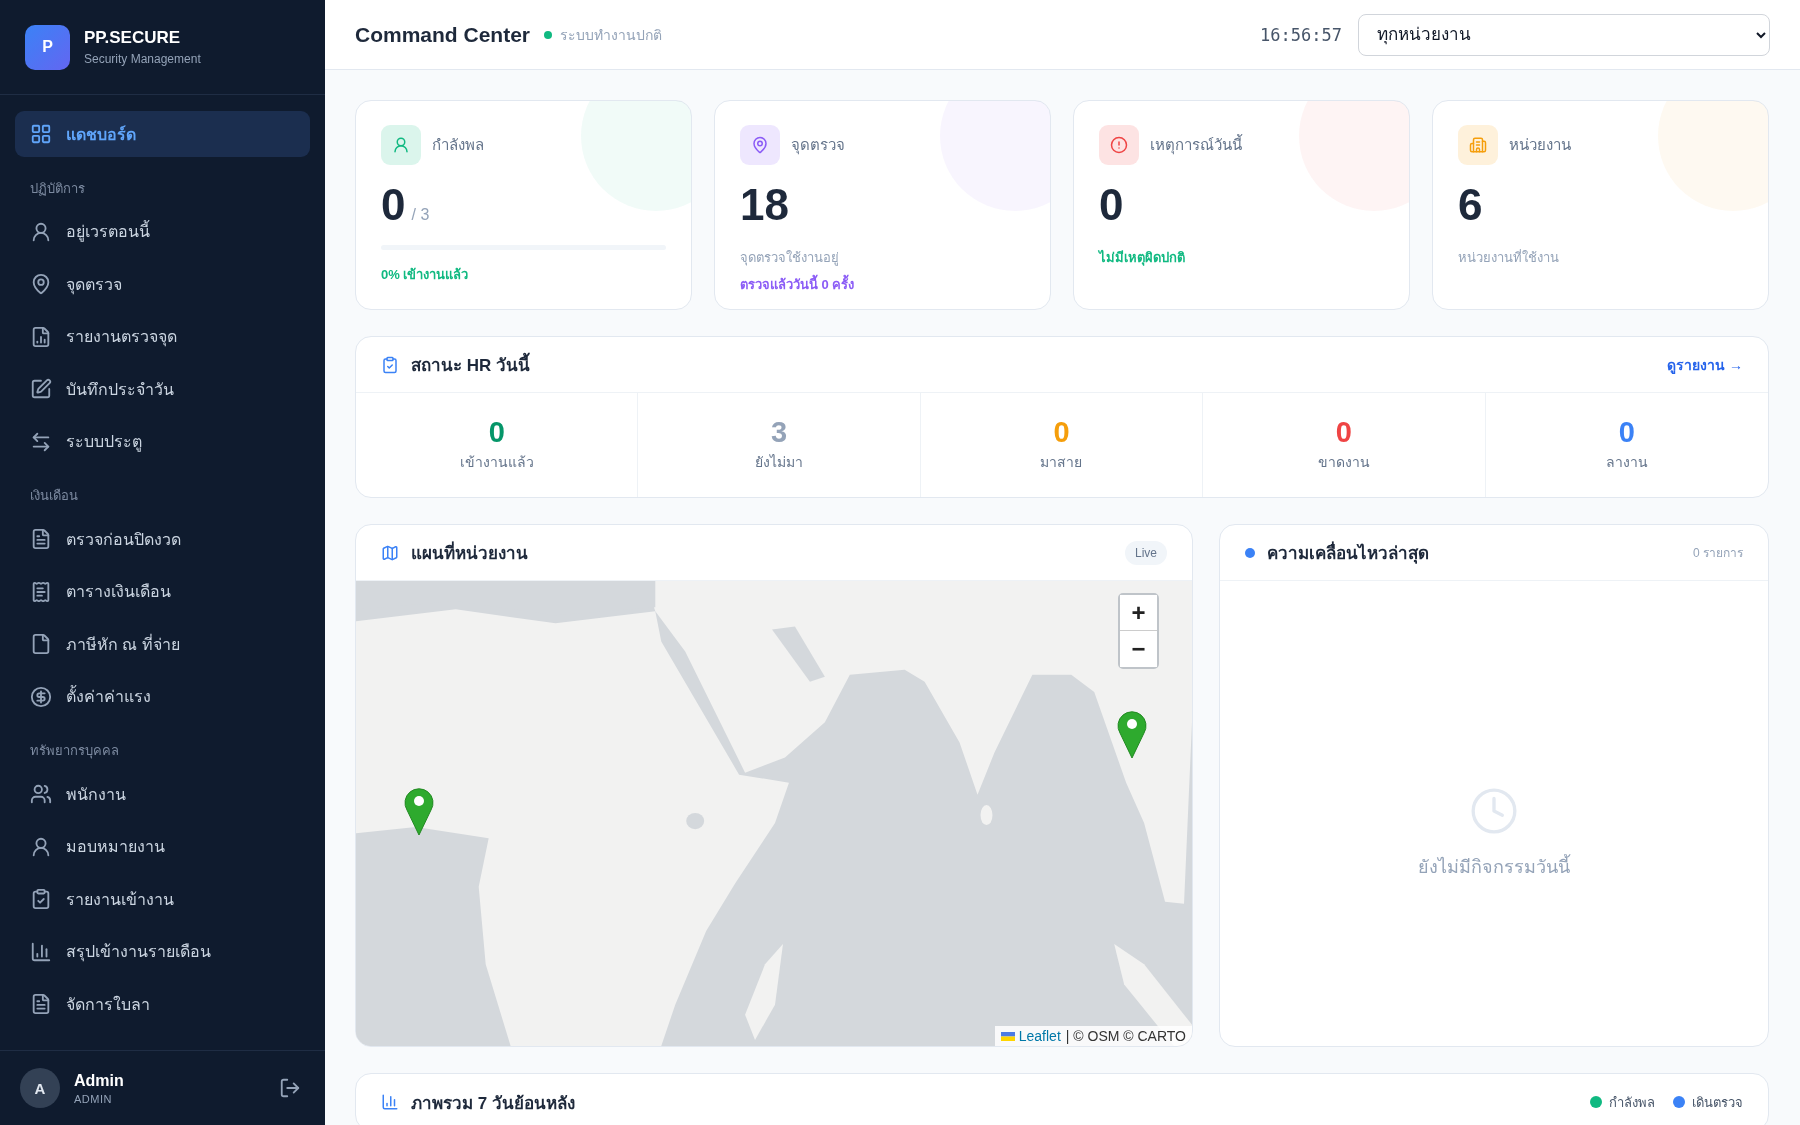 This screenshot has width=1800, height=1125. I want to click on user-name: Admin, so click(99, 1080).